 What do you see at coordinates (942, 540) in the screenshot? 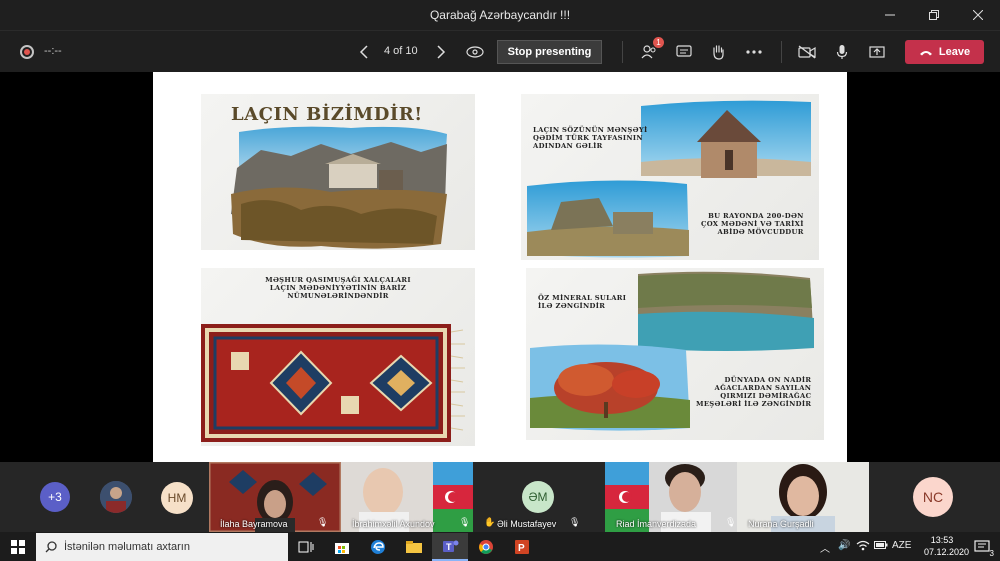
I see `clock-time: 13:53` at bounding box center [942, 540].